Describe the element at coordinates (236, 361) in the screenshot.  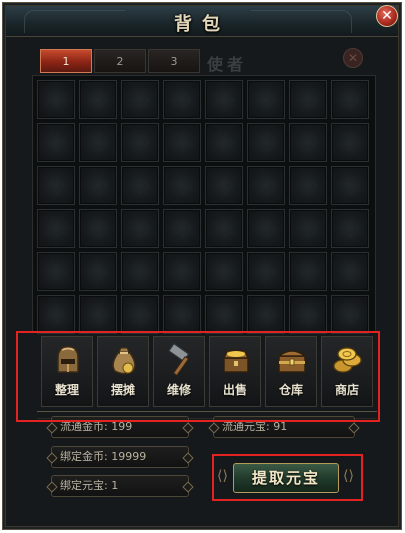
I see `treasure-chest-icon` at that location.